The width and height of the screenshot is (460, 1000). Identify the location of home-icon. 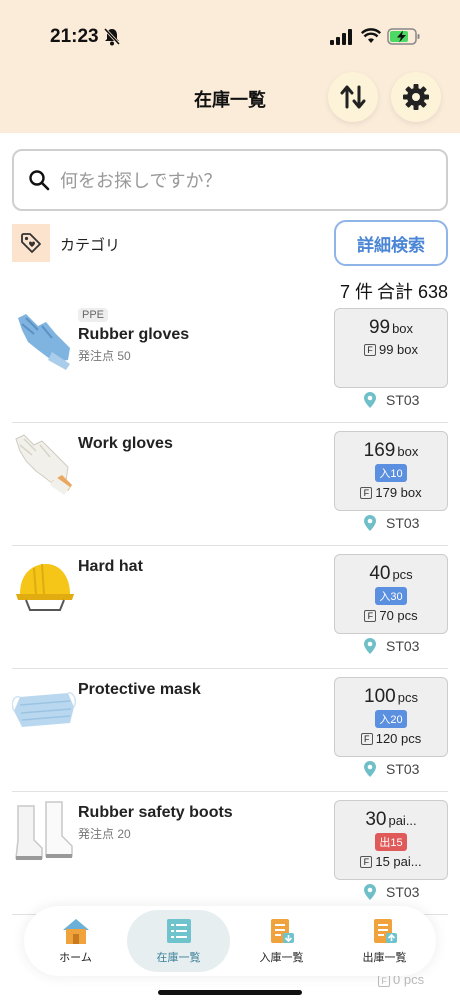
(75, 931).